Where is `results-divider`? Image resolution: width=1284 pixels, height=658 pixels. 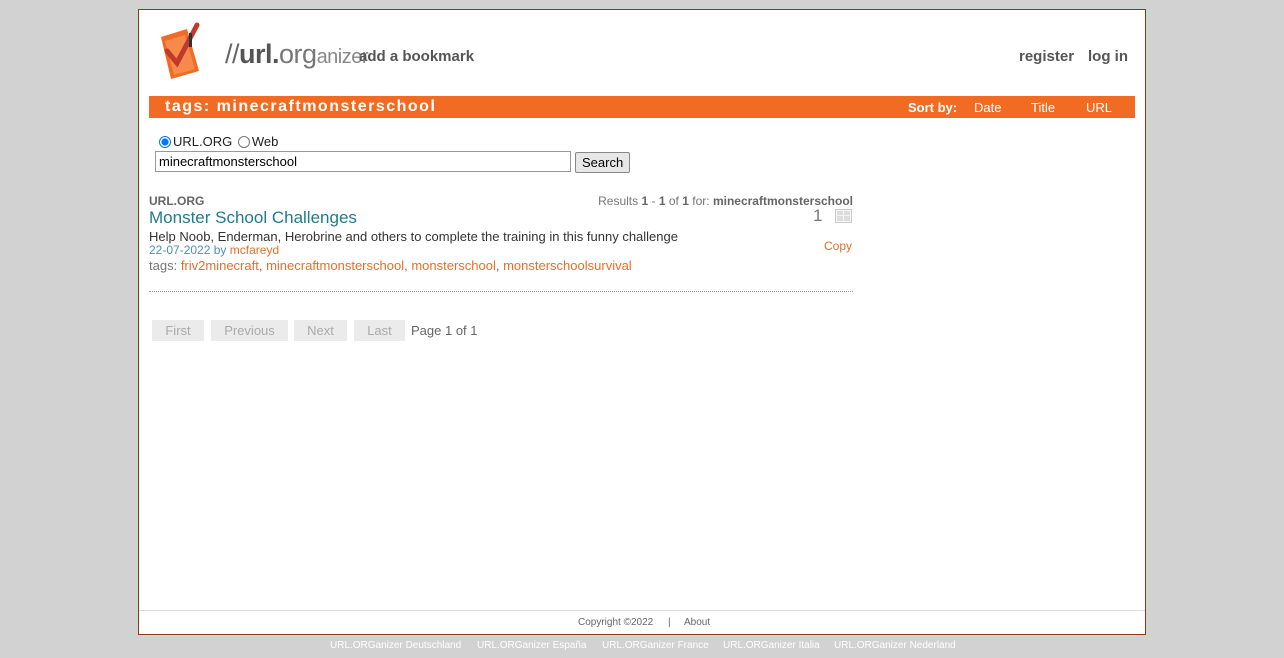
results-divider is located at coordinates (501, 291).